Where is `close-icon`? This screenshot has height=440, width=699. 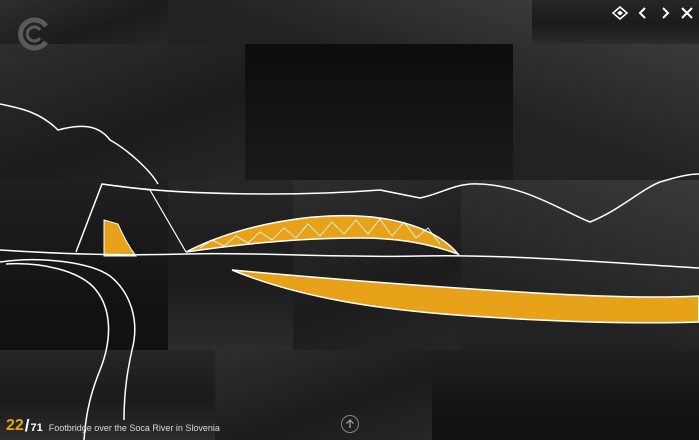 close-icon is located at coordinates (687, 13).